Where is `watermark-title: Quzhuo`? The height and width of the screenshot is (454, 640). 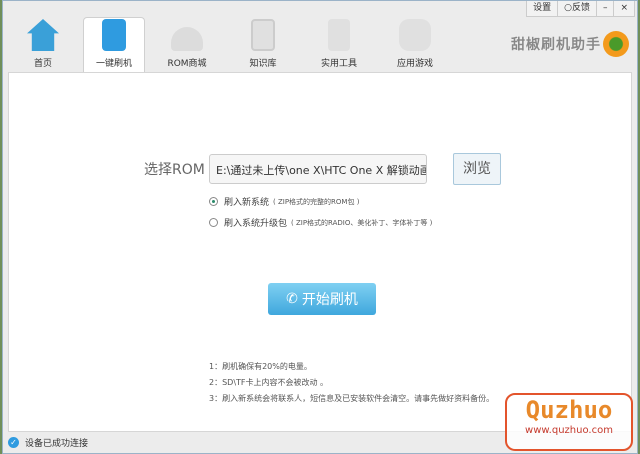
watermark-title: Quzhuo is located at coordinates (569, 410).